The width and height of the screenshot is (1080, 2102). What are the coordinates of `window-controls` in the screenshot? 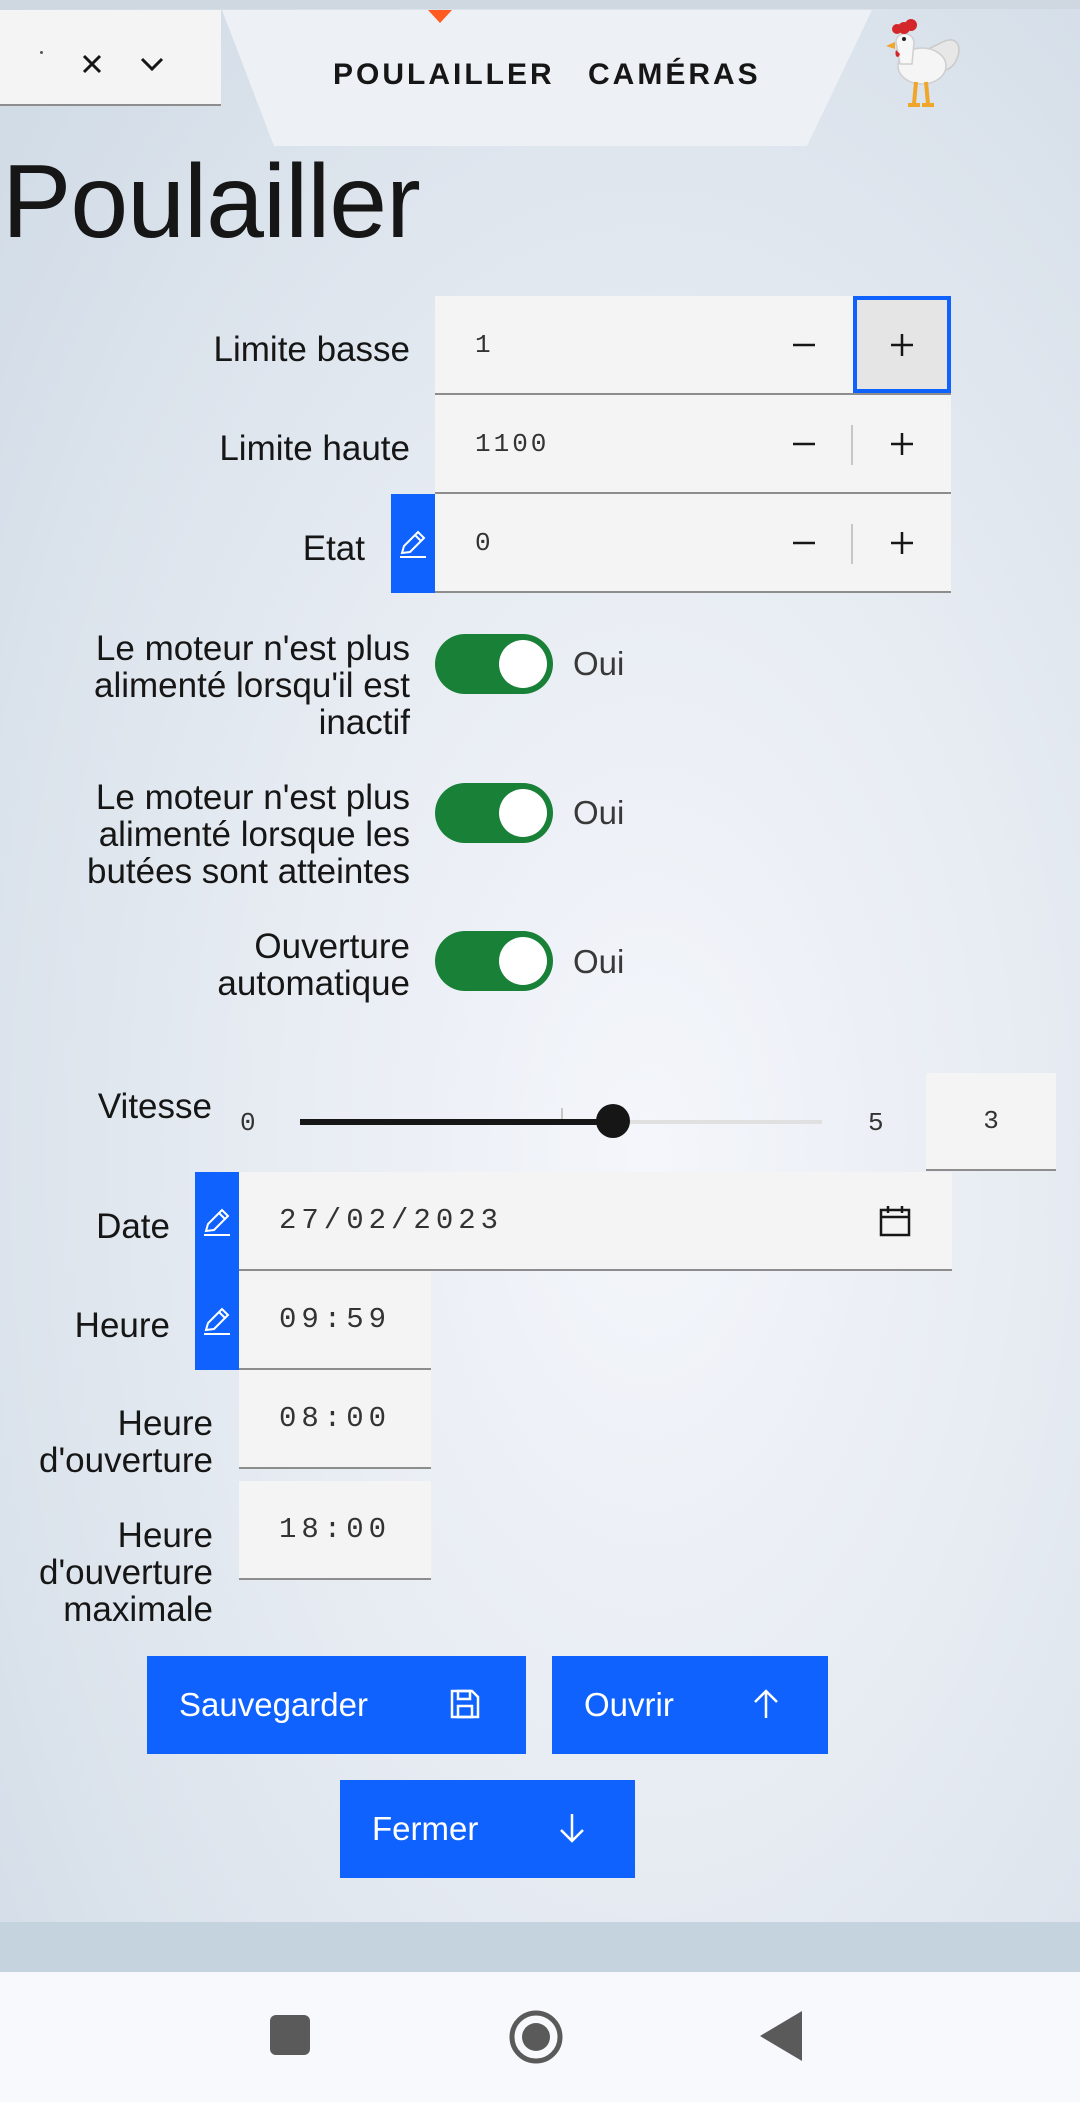 It's located at (110, 58).